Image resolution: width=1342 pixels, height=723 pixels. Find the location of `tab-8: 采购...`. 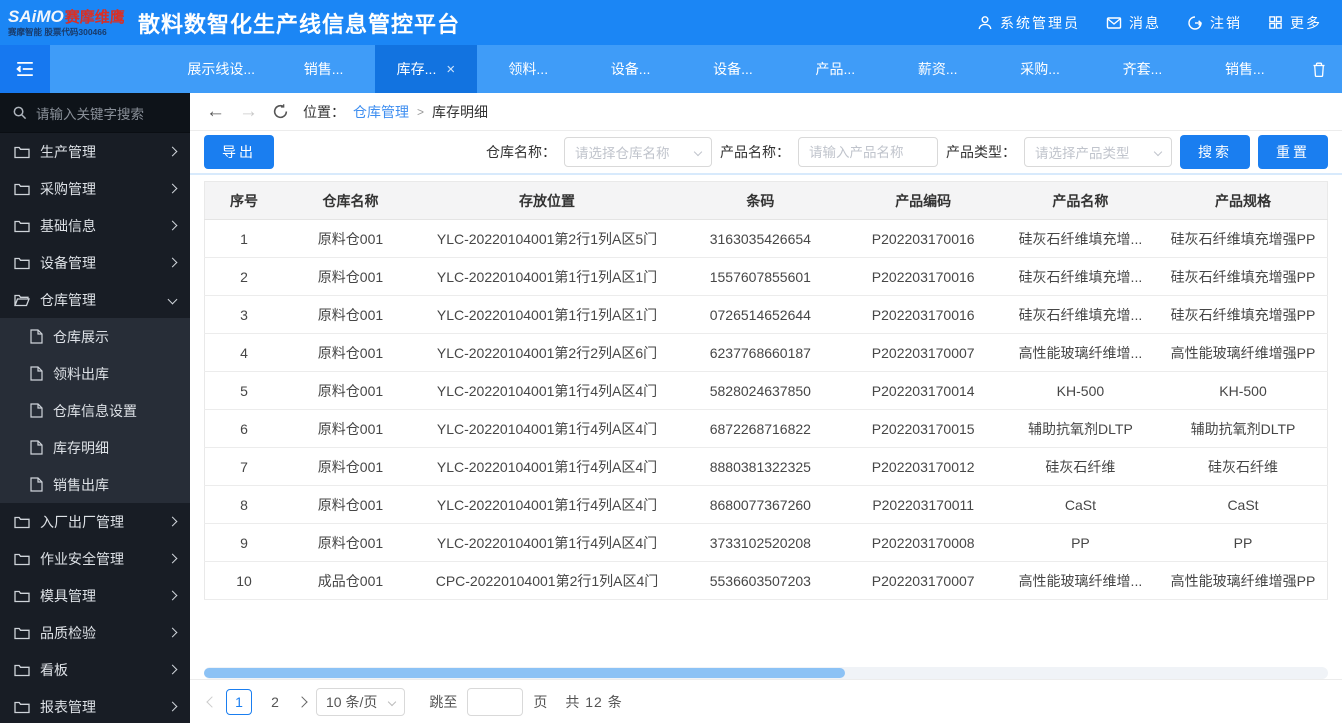

tab-8: 采购... is located at coordinates (1040, 69).